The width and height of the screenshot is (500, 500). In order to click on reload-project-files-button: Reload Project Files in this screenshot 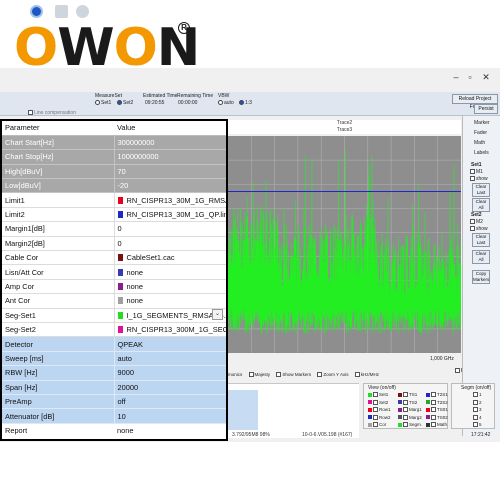, I will do `click(475, 102)`.